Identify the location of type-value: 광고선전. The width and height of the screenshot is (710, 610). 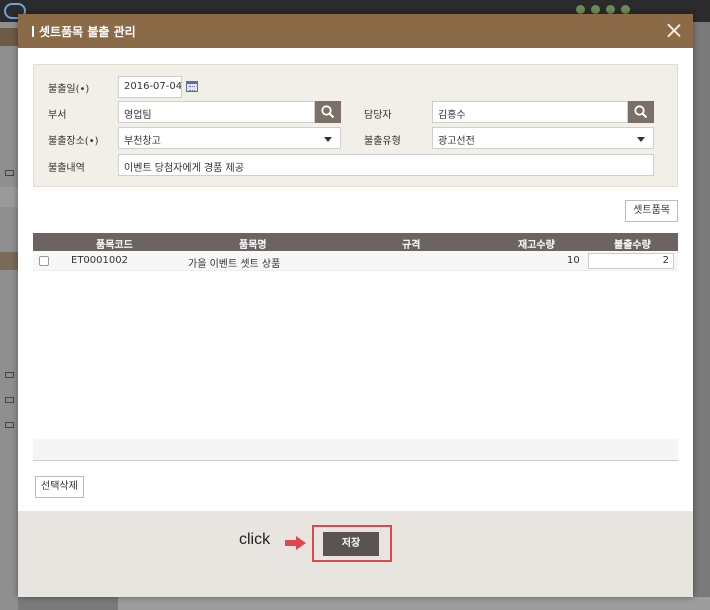
(456, 141).